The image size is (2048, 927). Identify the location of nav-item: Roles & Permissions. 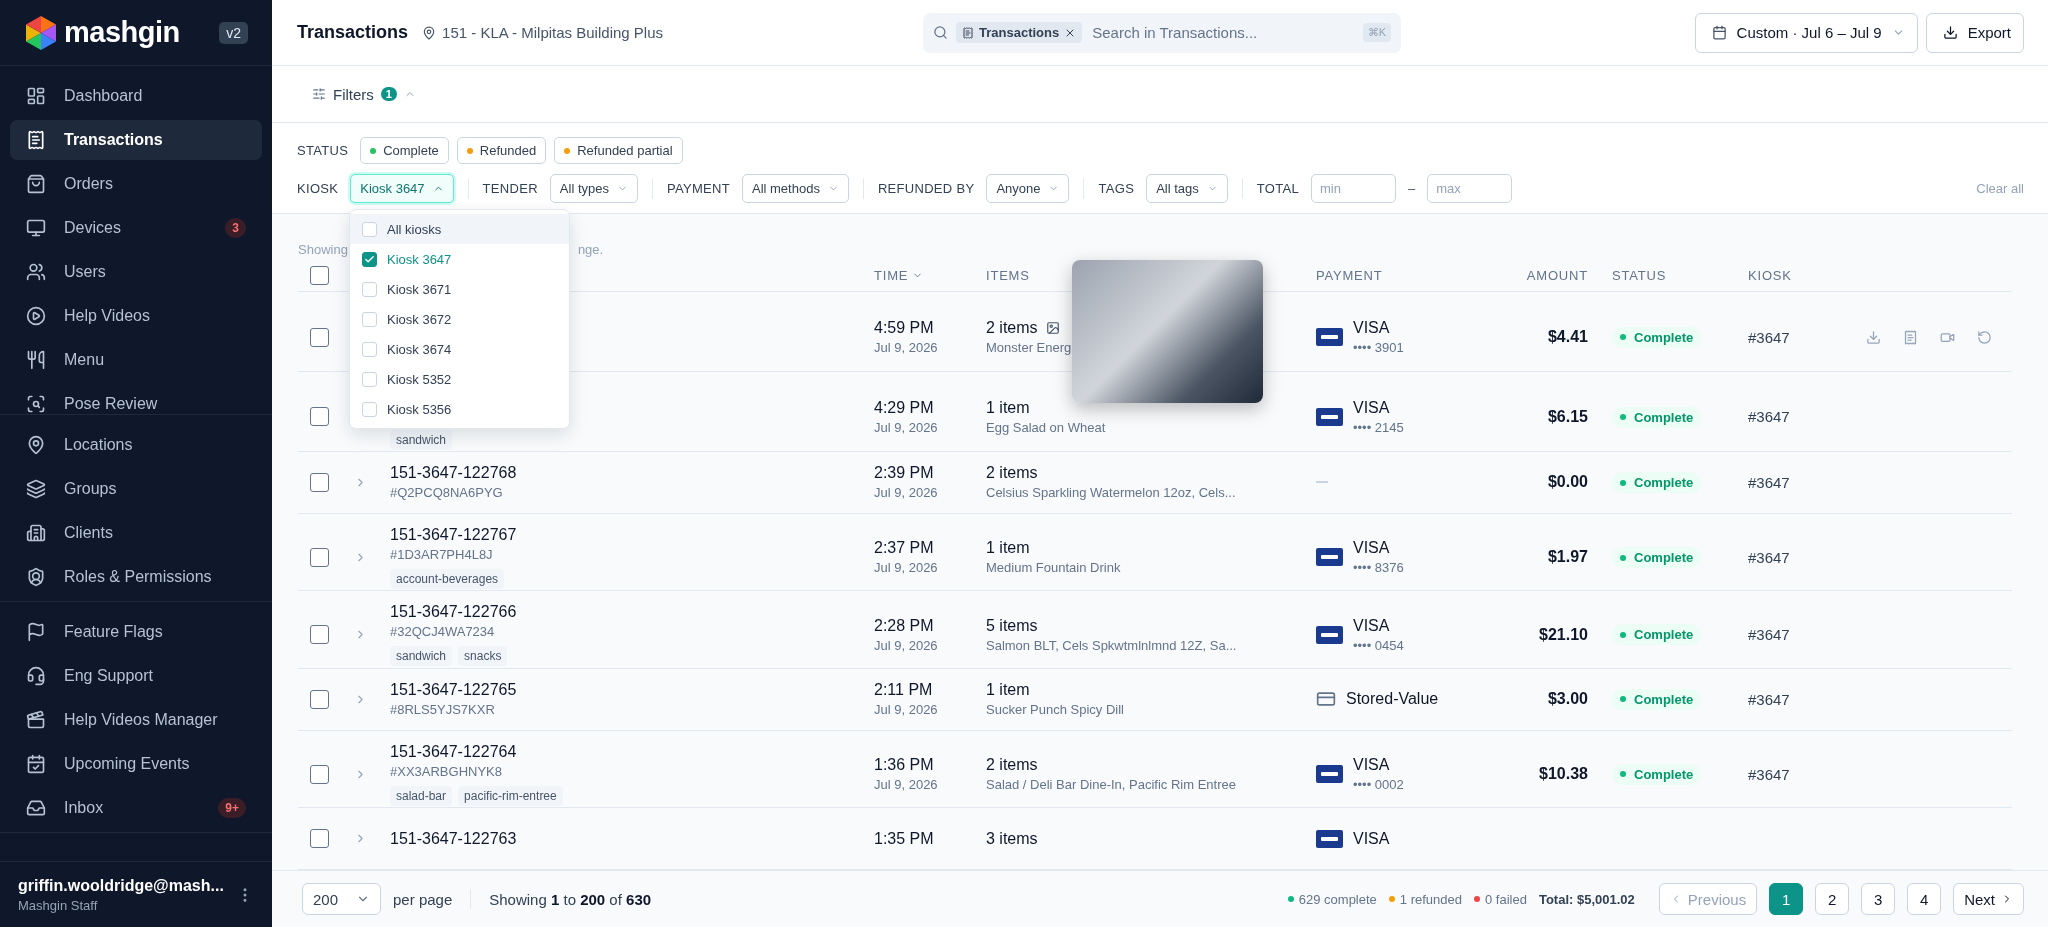
(136, 577).